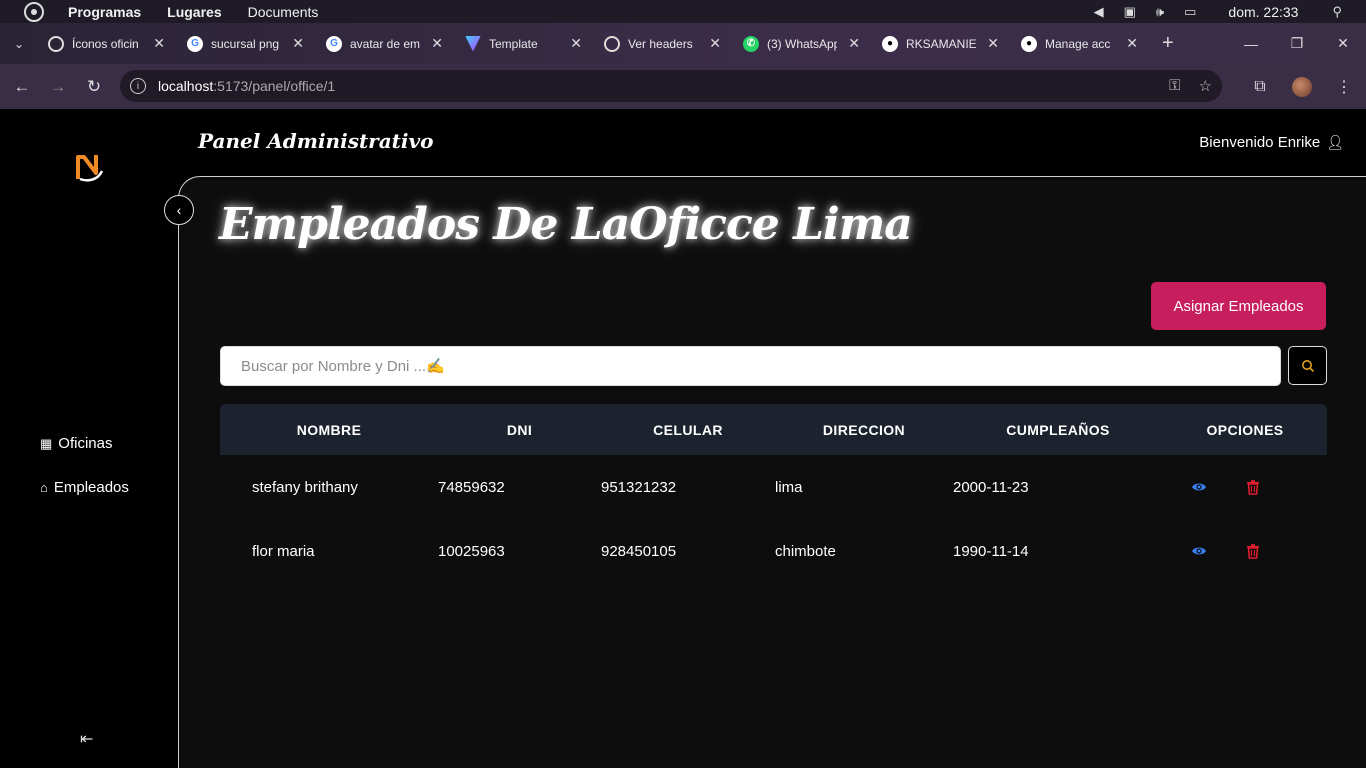 The height and width of the screenshot is (768, 1366). Describe the element at coordinates (473, 43) in the screenshot. I see `vite-icon` at that location.